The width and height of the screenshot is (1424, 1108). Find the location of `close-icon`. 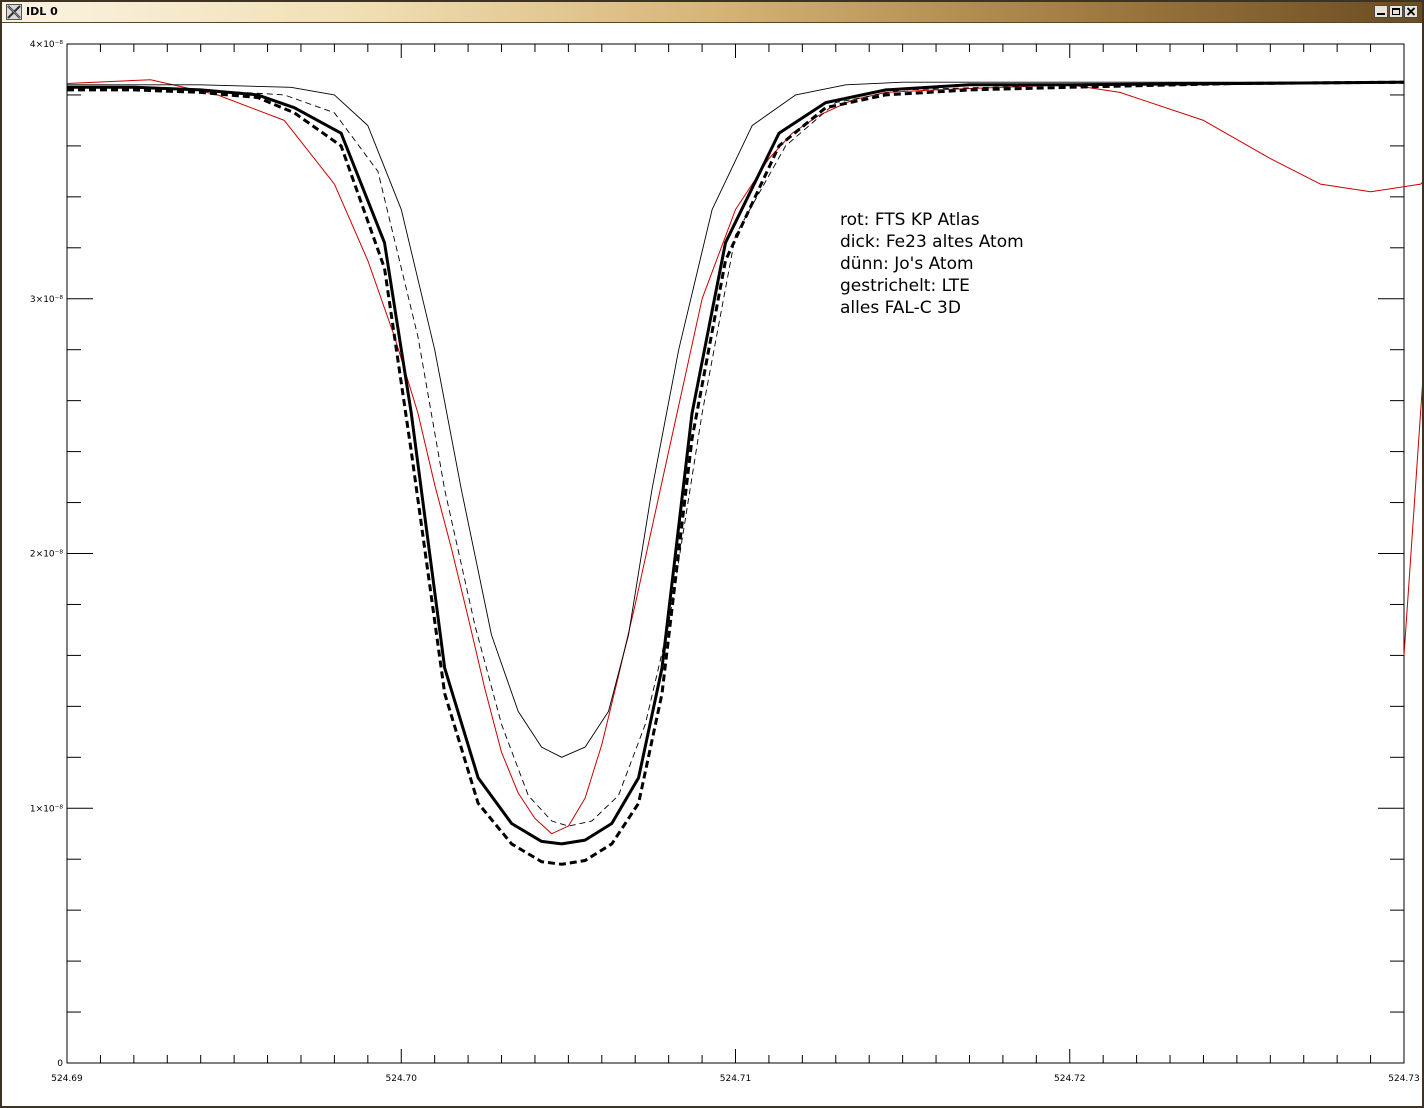

close-icon is located at coordinates (1411, 11).